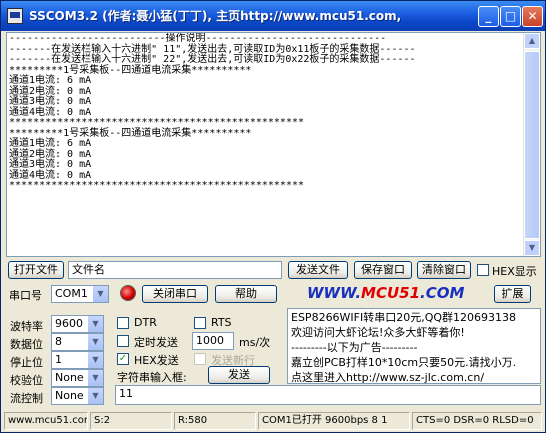  What do you see at coordinates (246, 294) in the screenshot?
I see `help-button: 帮助` at bounding box center [246, 294].